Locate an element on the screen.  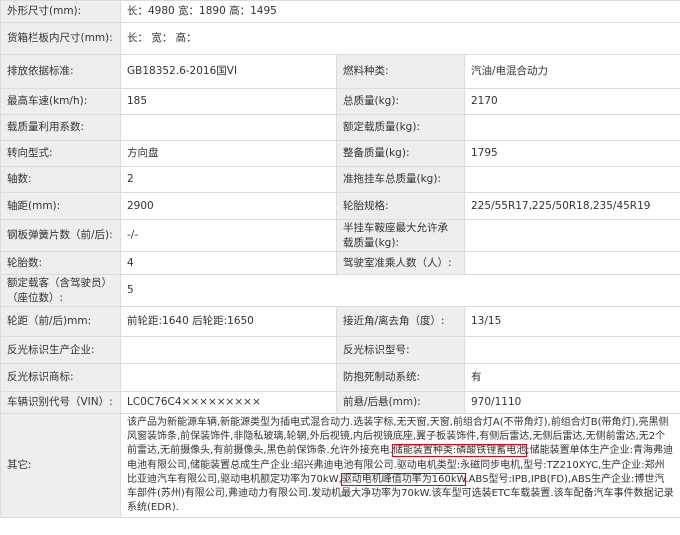
spec-label: 燃料种类: is located at coordinates (400, 71).